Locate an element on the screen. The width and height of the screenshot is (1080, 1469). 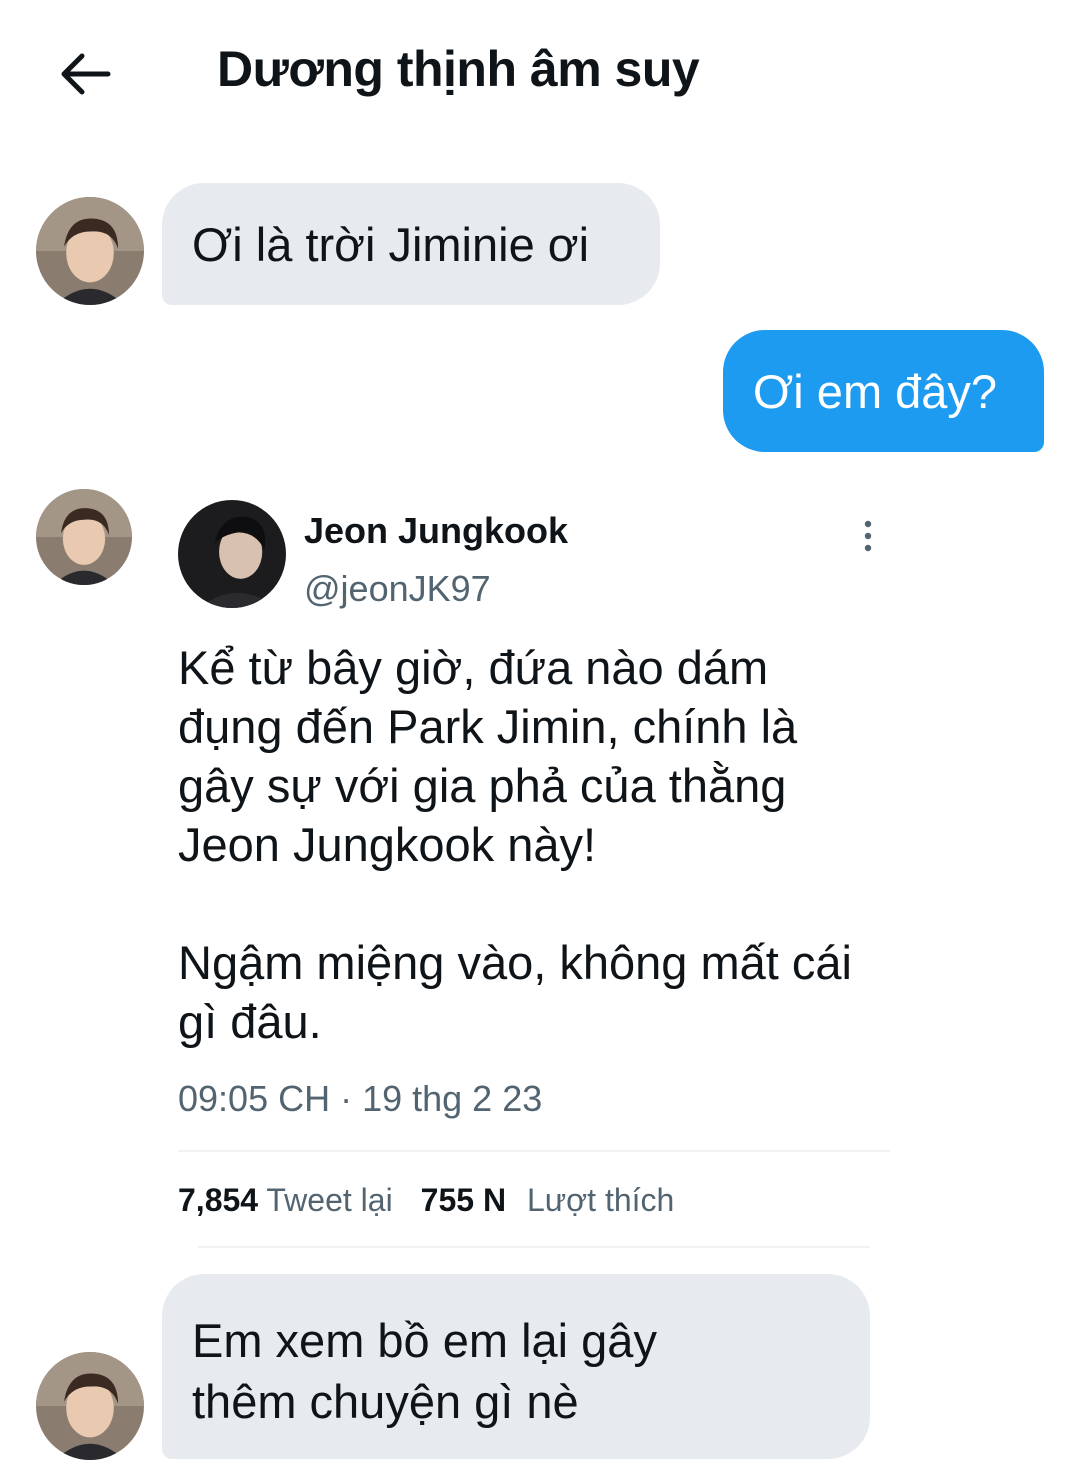
tweet-timestamp: 09:05 CH · 19 thg 2 23 is located at coordinates (360, 1098).